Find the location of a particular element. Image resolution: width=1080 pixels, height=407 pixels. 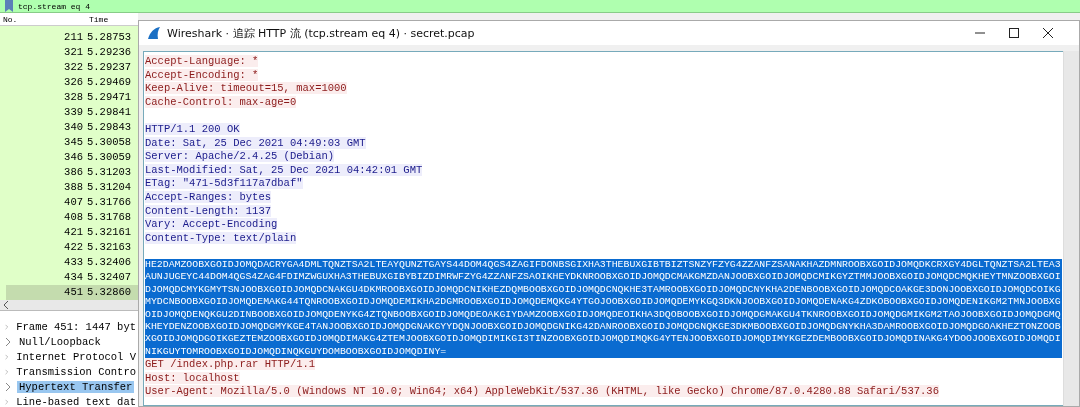

packet-row: 321 5.29236 is located at coordinates (72, 52).